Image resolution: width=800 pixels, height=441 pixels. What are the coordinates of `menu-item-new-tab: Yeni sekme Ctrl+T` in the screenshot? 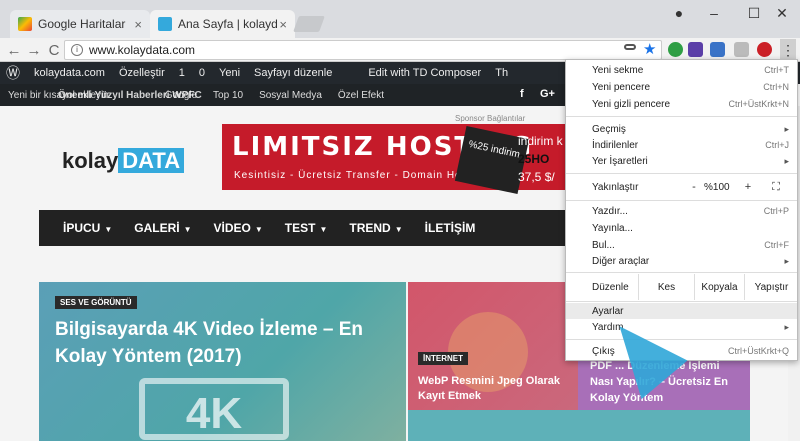 It's located at (690, 70).